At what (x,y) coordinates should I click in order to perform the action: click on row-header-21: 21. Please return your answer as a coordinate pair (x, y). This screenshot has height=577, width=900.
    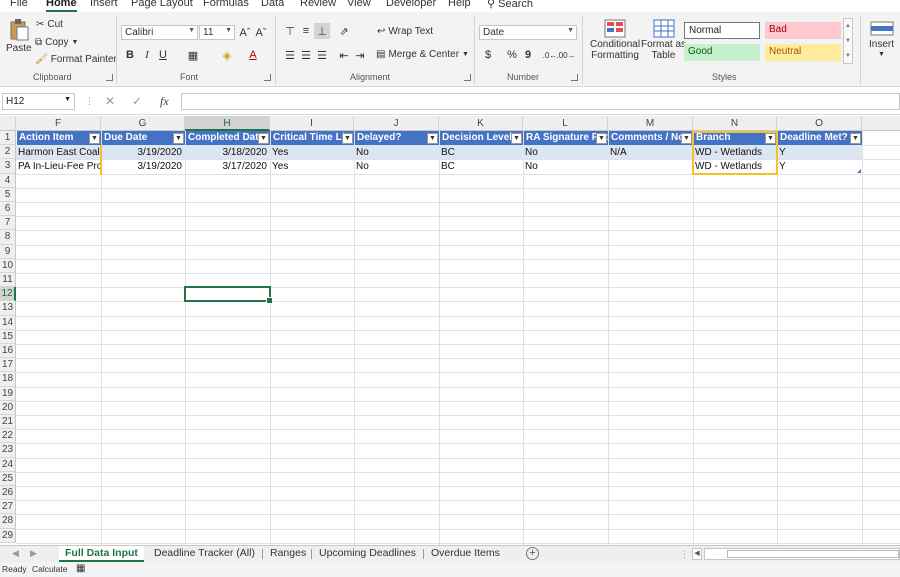
    Looking at the image, I should click on (8, 422).